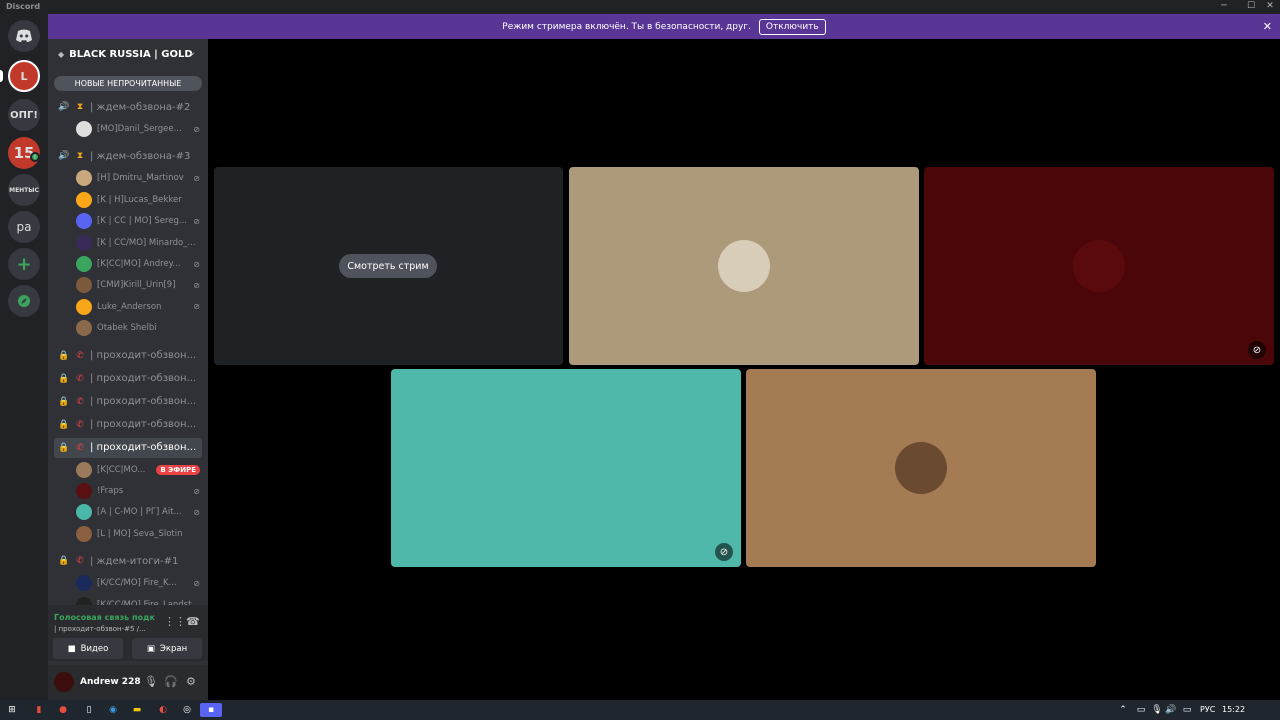 This screenshot has width=1280, height=720. Describe the element at coordinates (138, 200) in the screenshot. I see `voice-user: [K | H]Lucas_Bekker` at that location.